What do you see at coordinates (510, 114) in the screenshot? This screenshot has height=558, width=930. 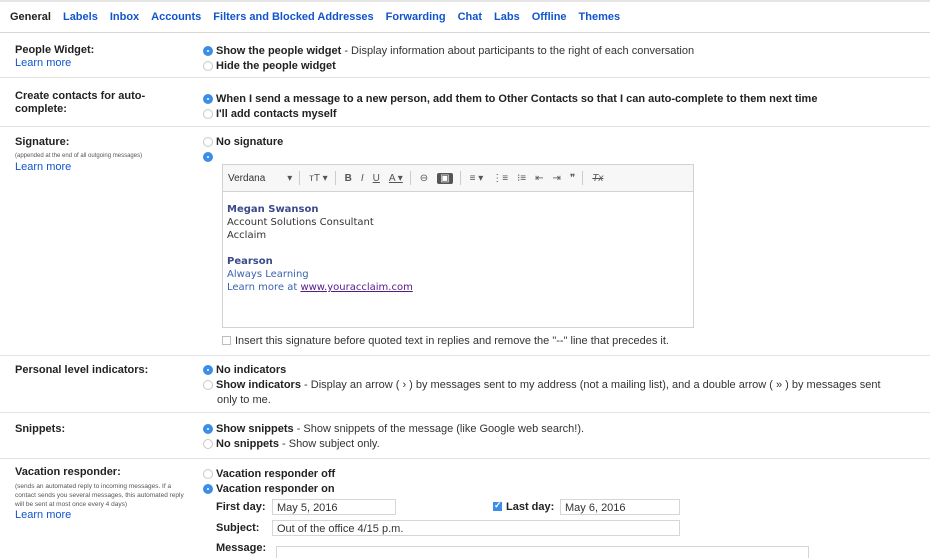 I see `create-contacts-manual-option: I'll add contacts myself` at bounding box center [510, 114].